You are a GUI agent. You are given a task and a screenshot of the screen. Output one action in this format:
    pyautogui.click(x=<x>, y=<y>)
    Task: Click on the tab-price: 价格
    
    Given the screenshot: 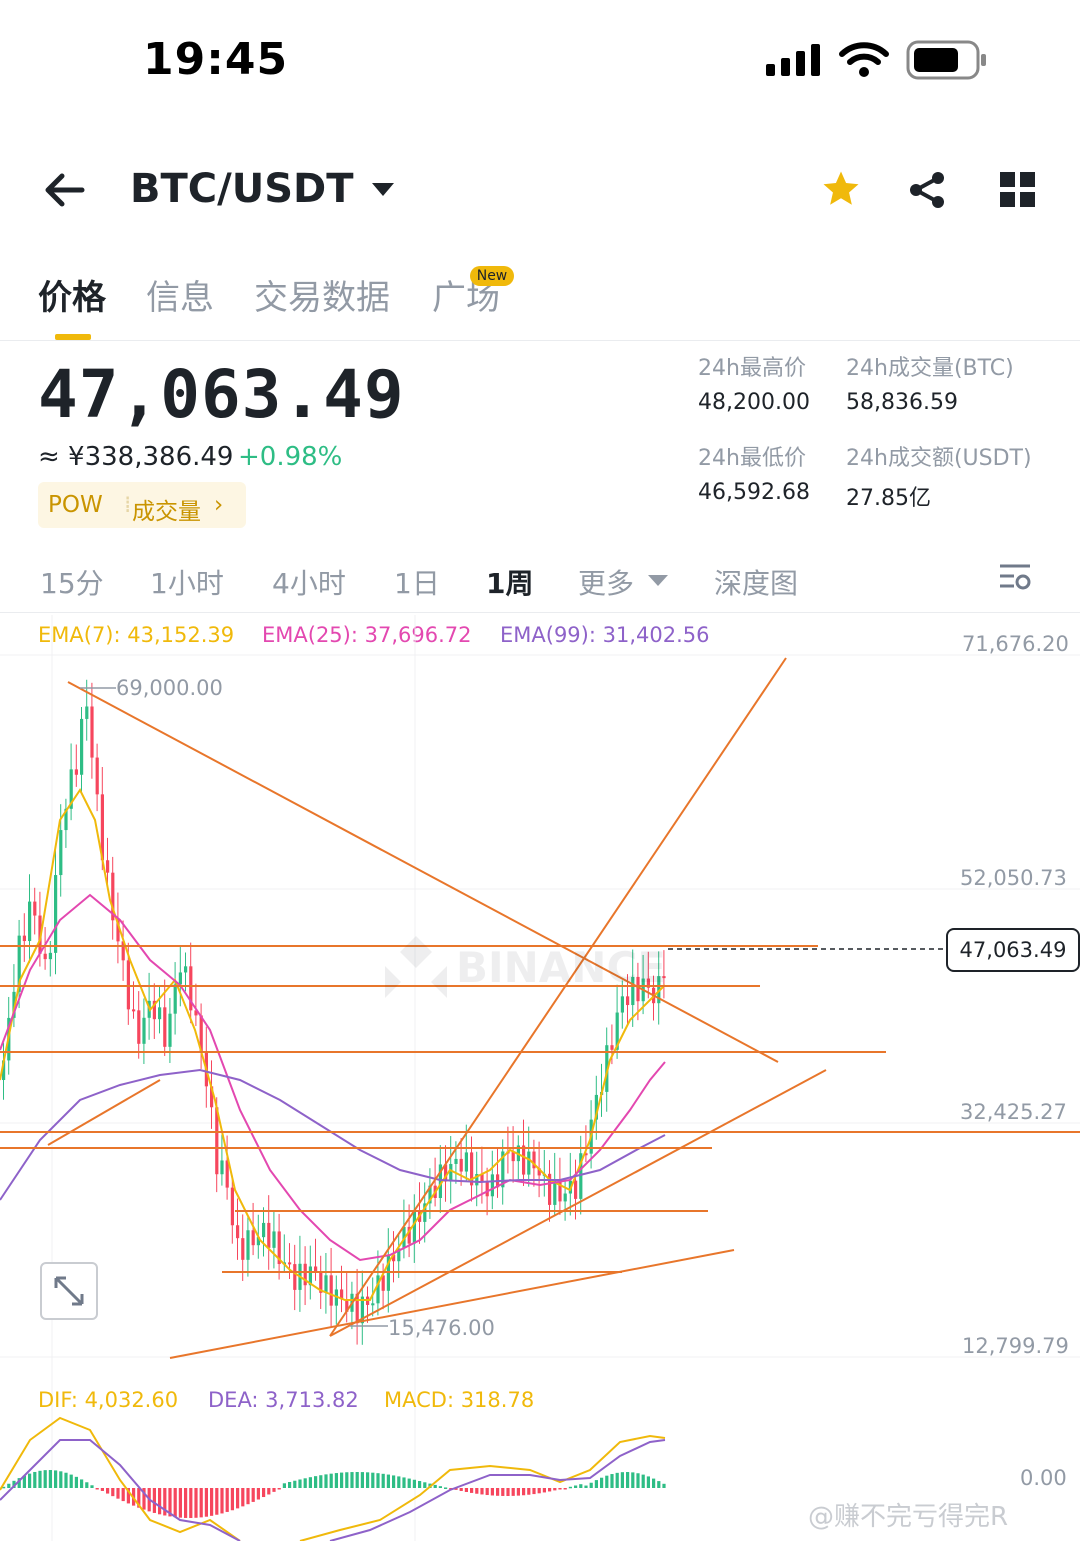 What is the action you would take?
    pyautogui.click(x=72, y=294)
    